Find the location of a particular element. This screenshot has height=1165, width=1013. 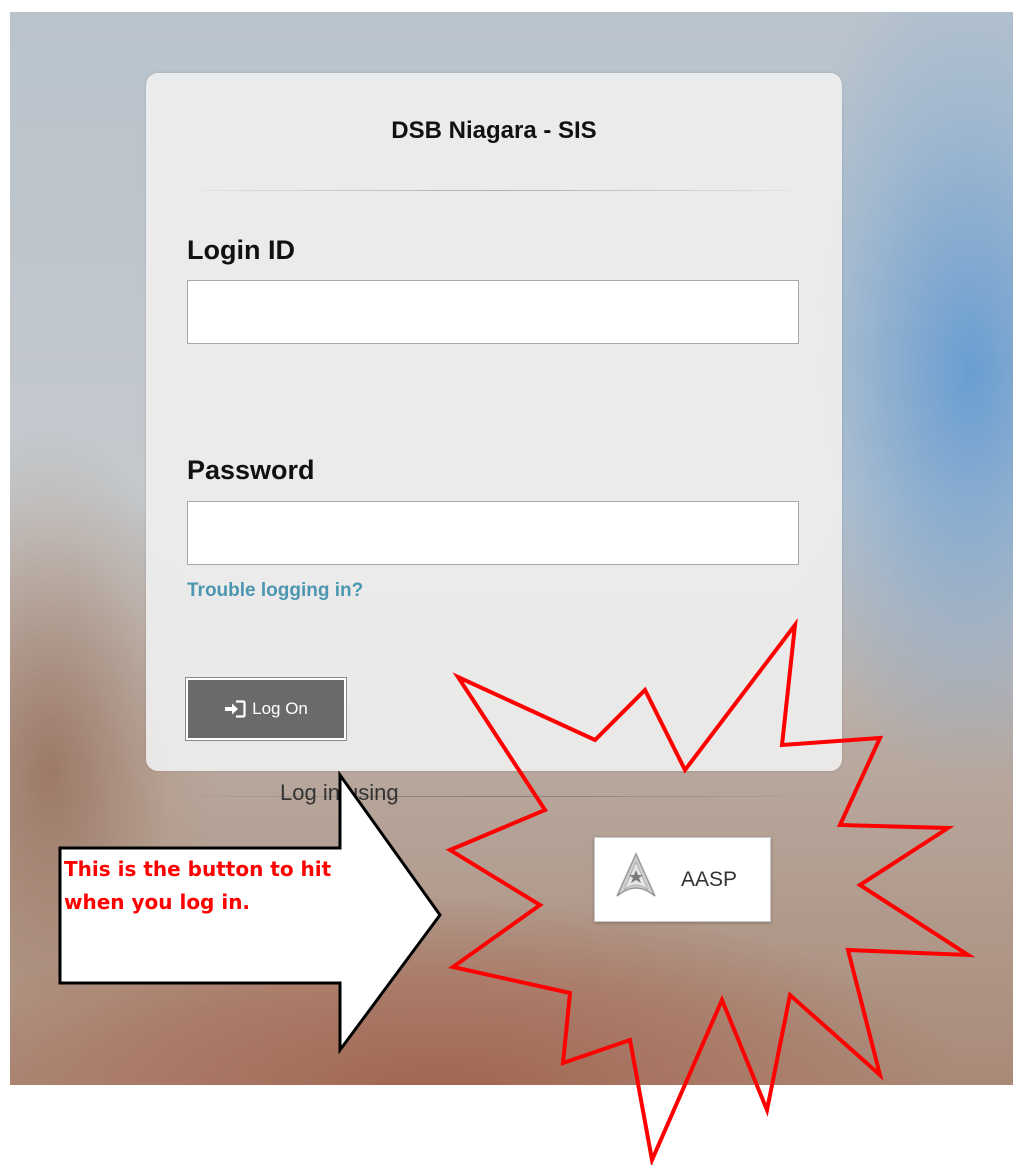

log-on-button-label: Log On is located at coordinates (280, 708).